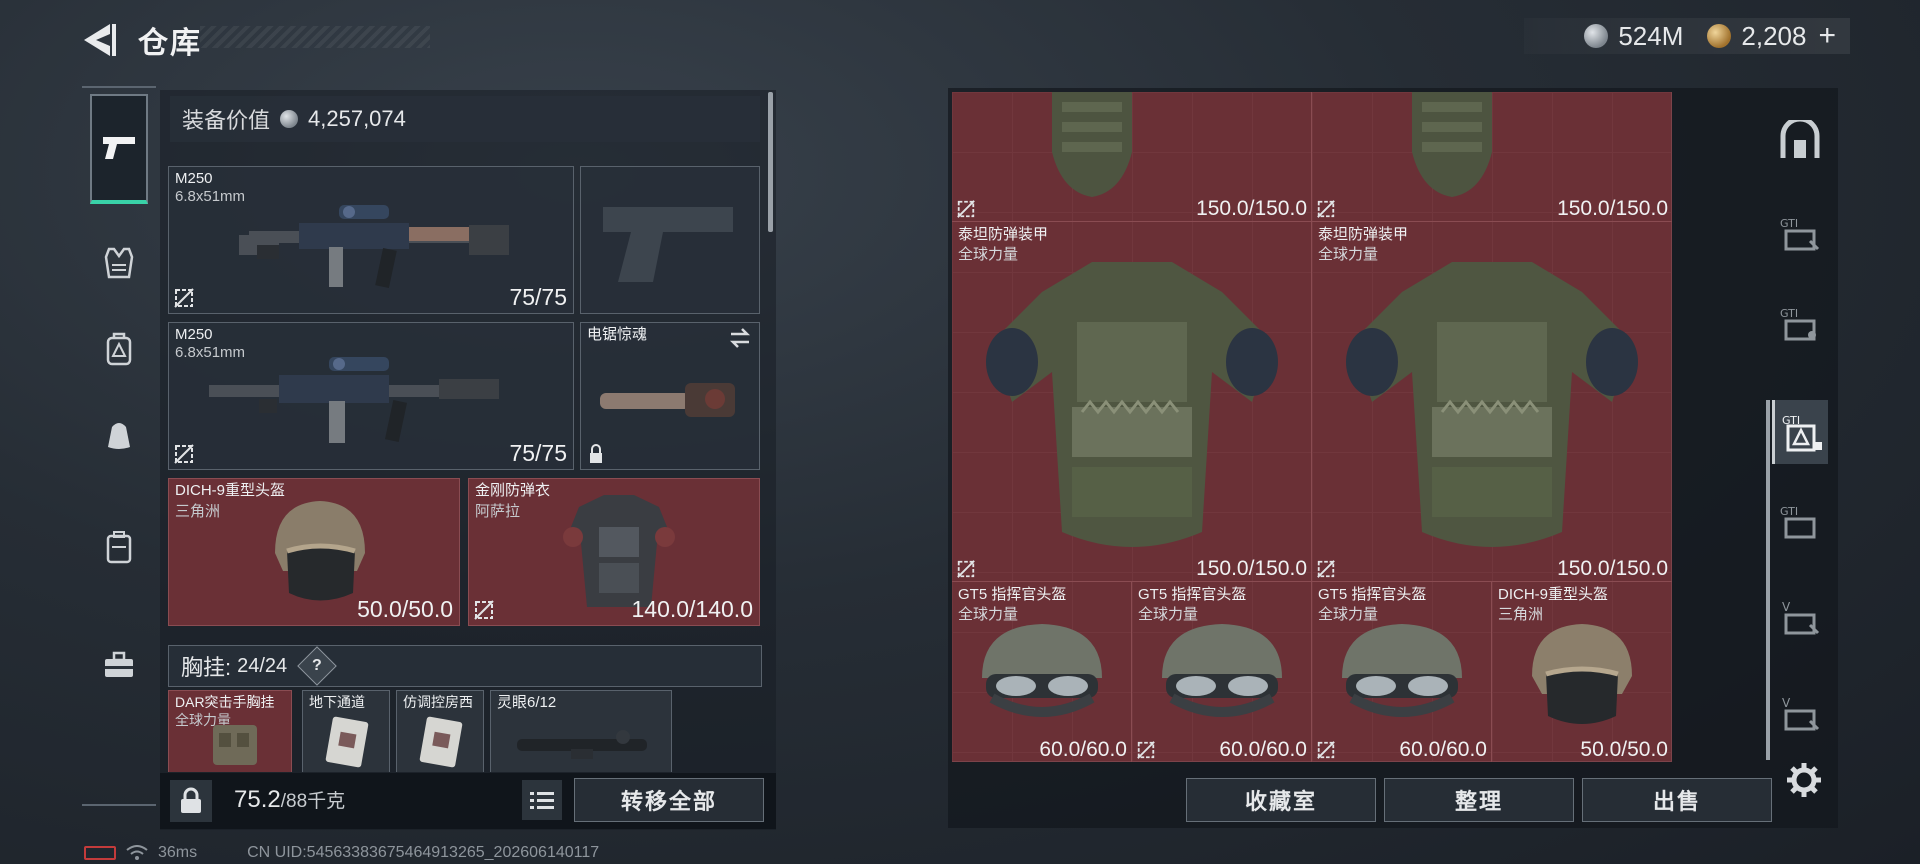  I want to click on category-weapons, so click(119, 149).